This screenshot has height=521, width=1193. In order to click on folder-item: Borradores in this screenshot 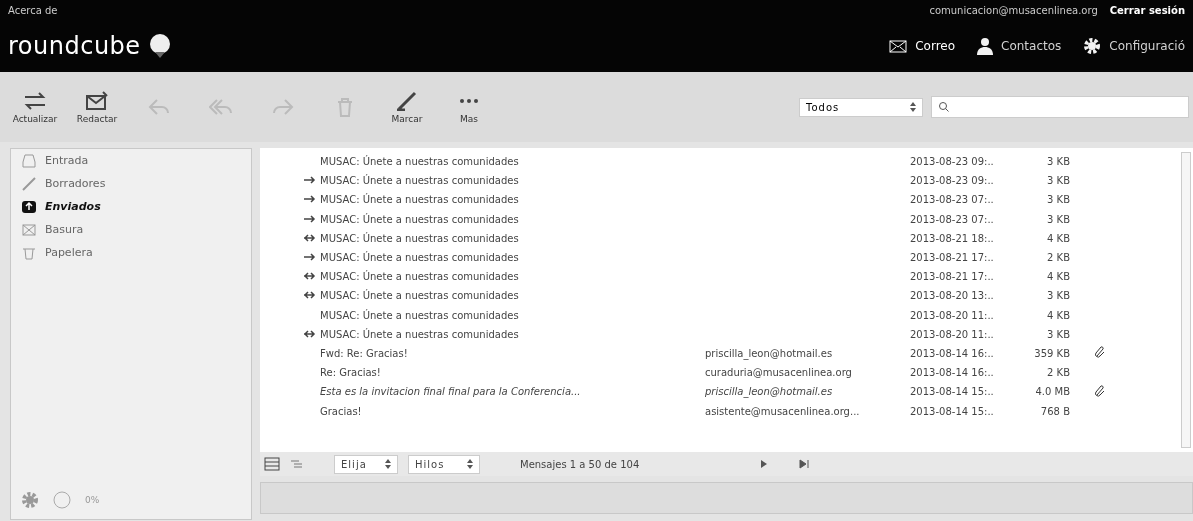, I will do `click(131, 183)`.